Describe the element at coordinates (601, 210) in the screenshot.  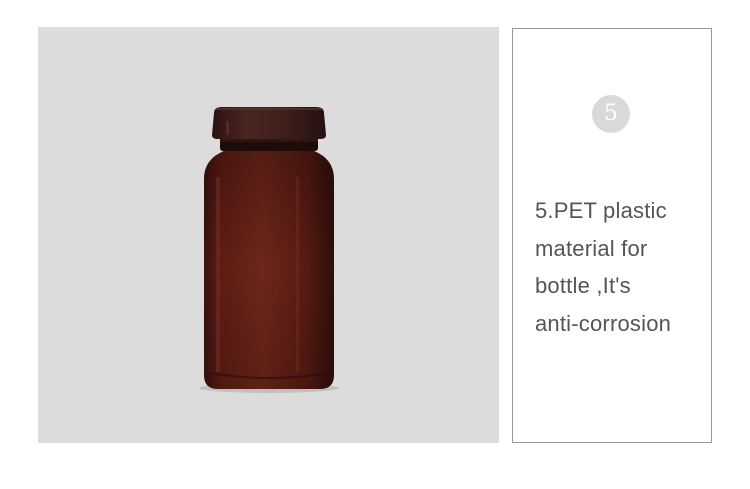
I see `feature-line: 5.PET plastic` at that location.